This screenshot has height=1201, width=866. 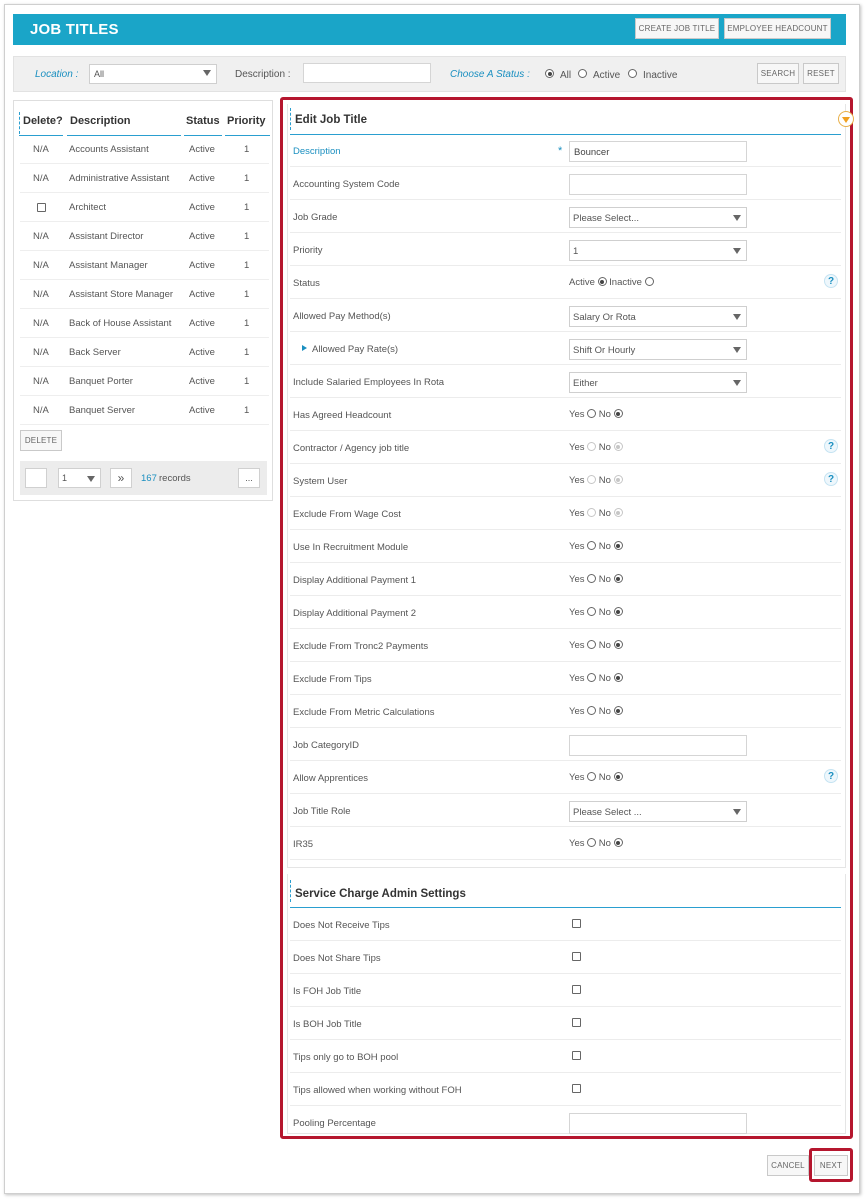 I want to click on field-label-use-in-recruitment-module: Use In Recruitment Module, so click(x=351, y=547).